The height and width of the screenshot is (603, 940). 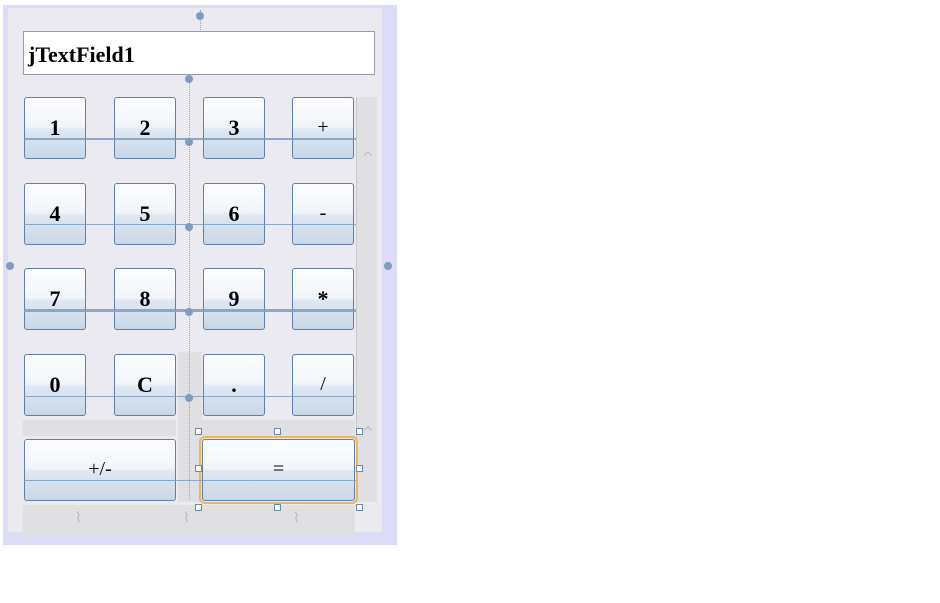 I want to click on decimal-point-button: ., so click(x=234, y=385).